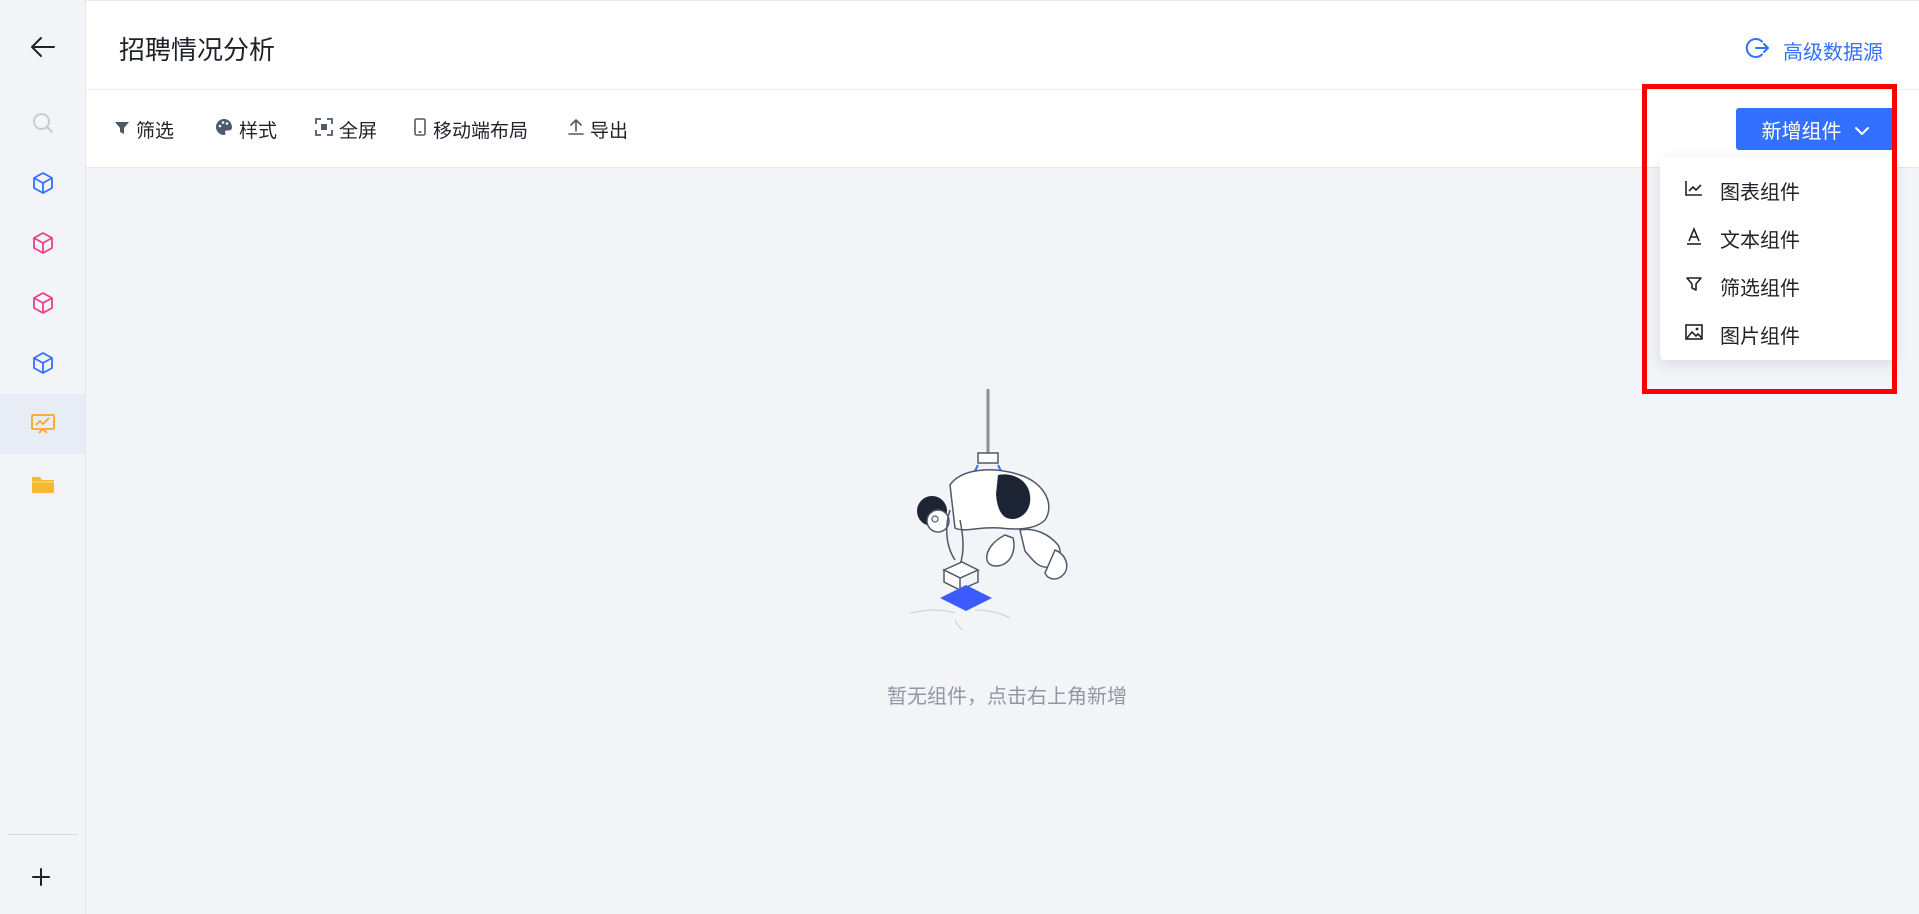 The image size is (1919, 914). Describe the element at coordinates (122, 130) in the screenshot. I see `filter-icon` at that location.